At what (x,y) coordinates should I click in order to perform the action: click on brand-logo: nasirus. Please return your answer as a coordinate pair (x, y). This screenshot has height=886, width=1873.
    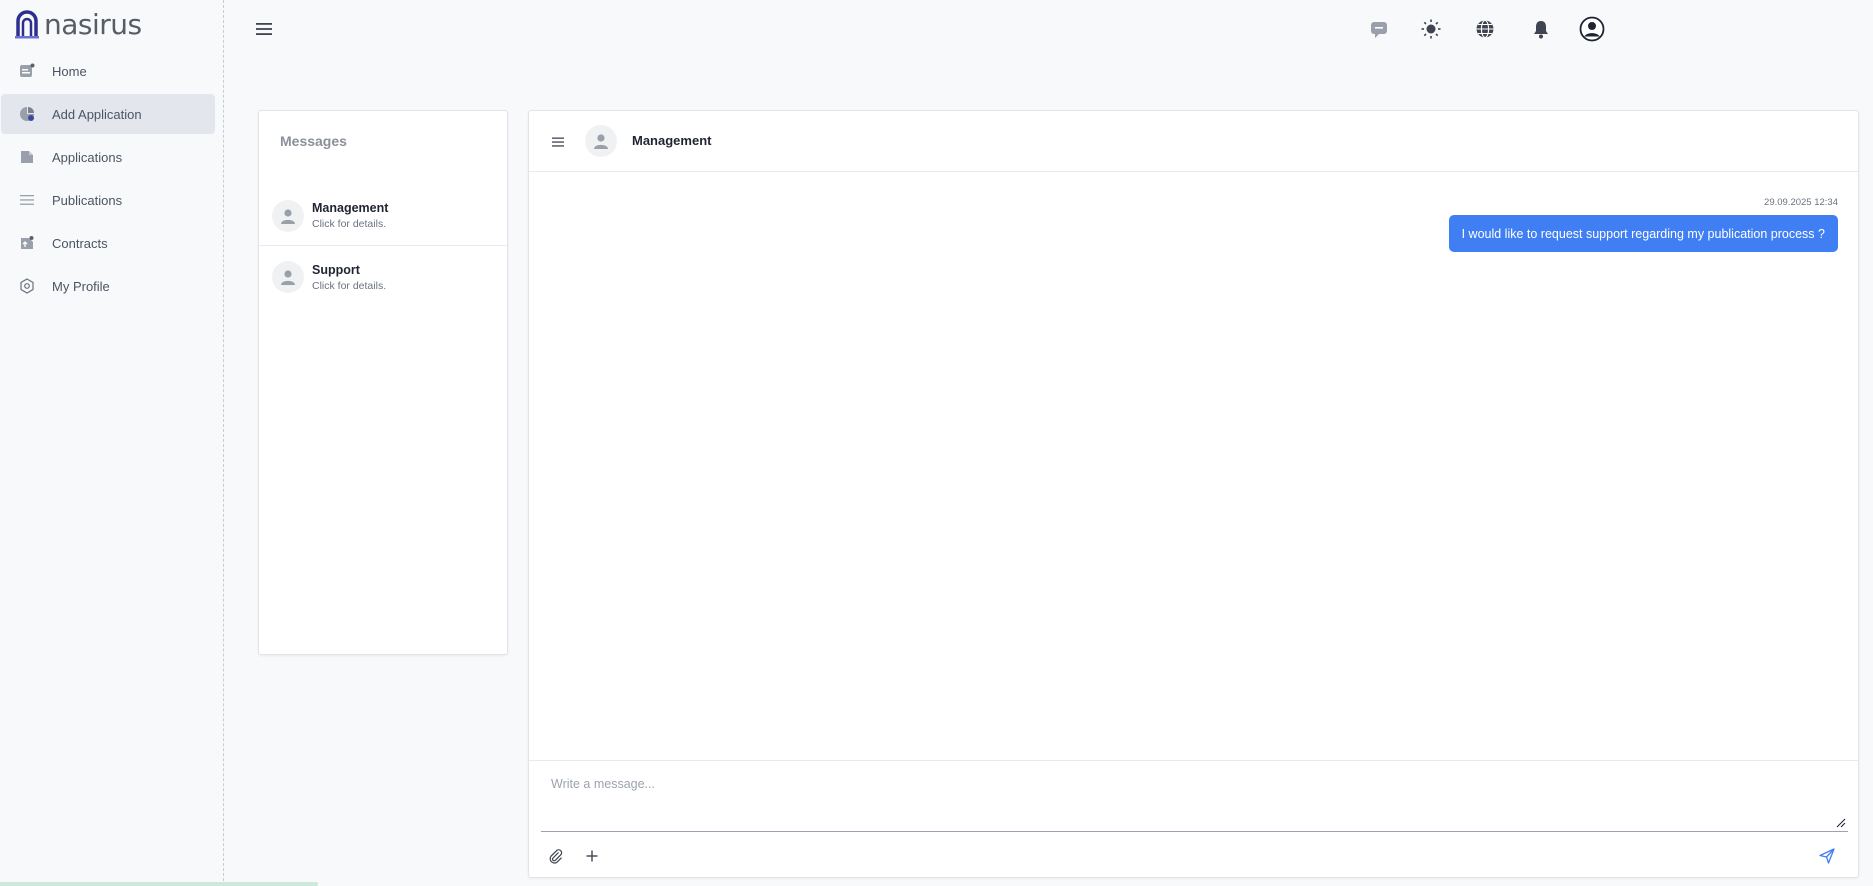
    Looking at the image, I should click on (78, 24).